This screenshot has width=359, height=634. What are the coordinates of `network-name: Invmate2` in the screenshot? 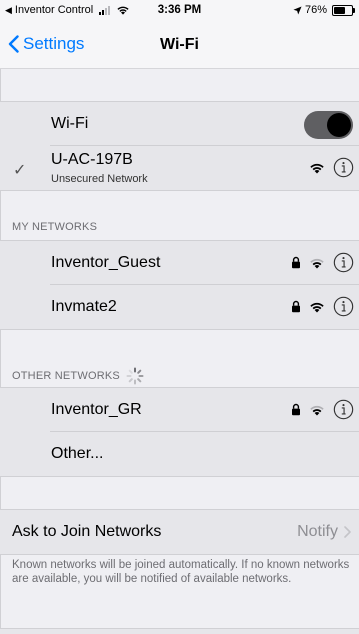 It's located at (84, 306).